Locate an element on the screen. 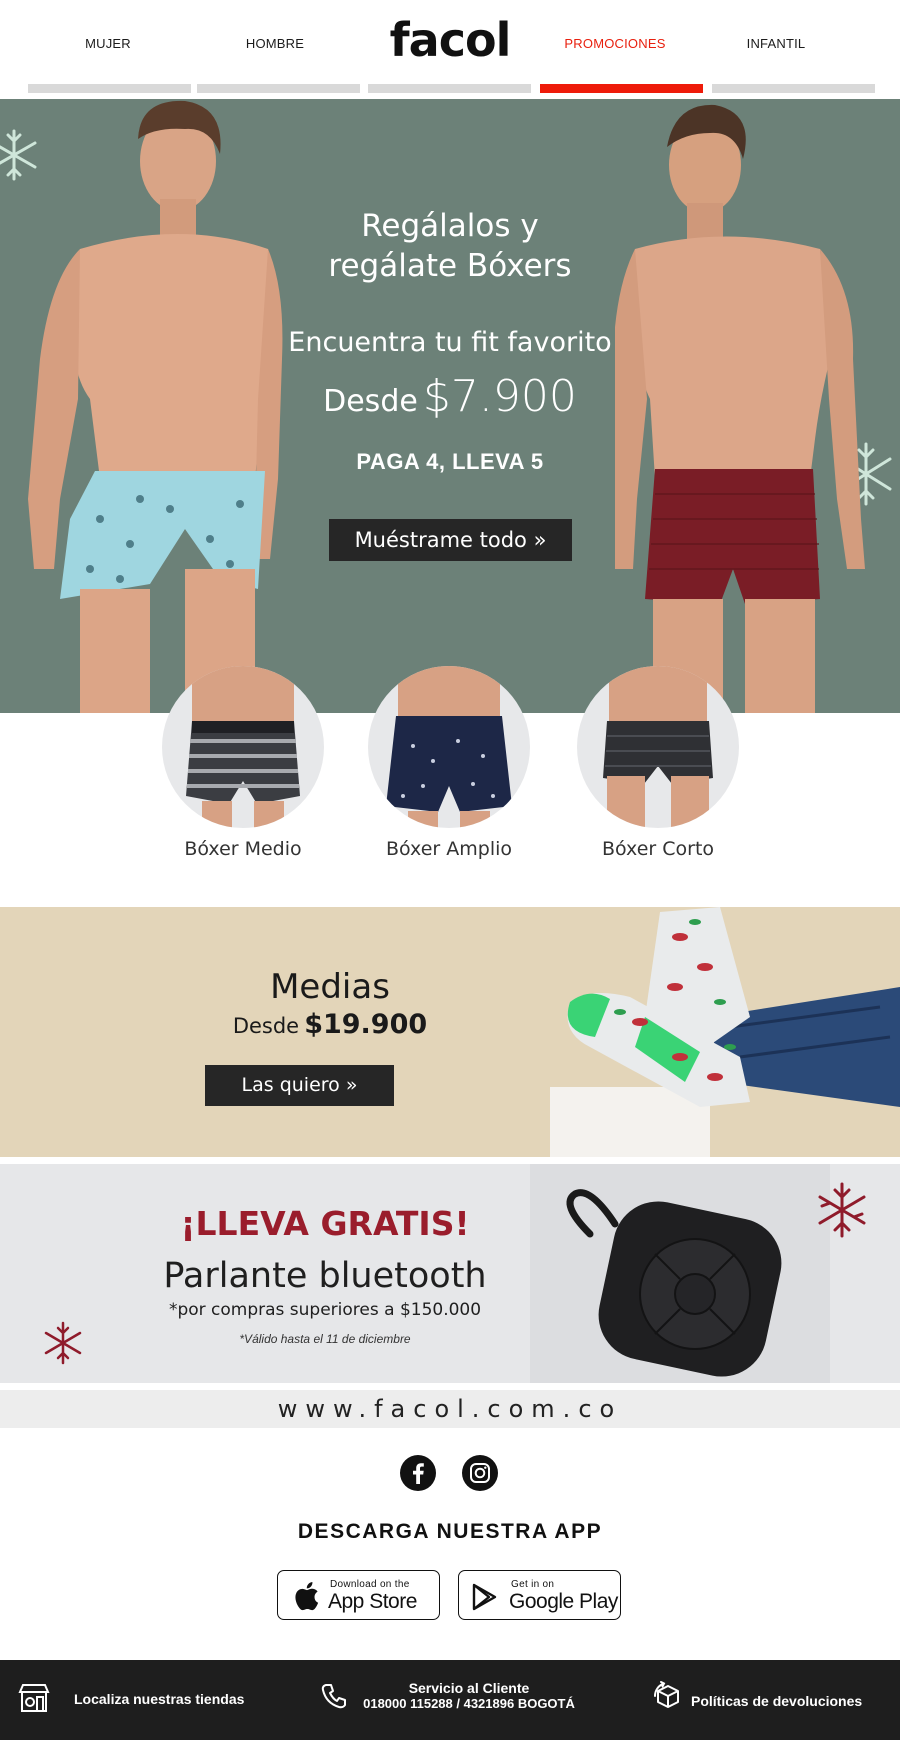 The height and width of the screenshot is (1740, 900). return-box-icon is located at coordinates (666, 1694).